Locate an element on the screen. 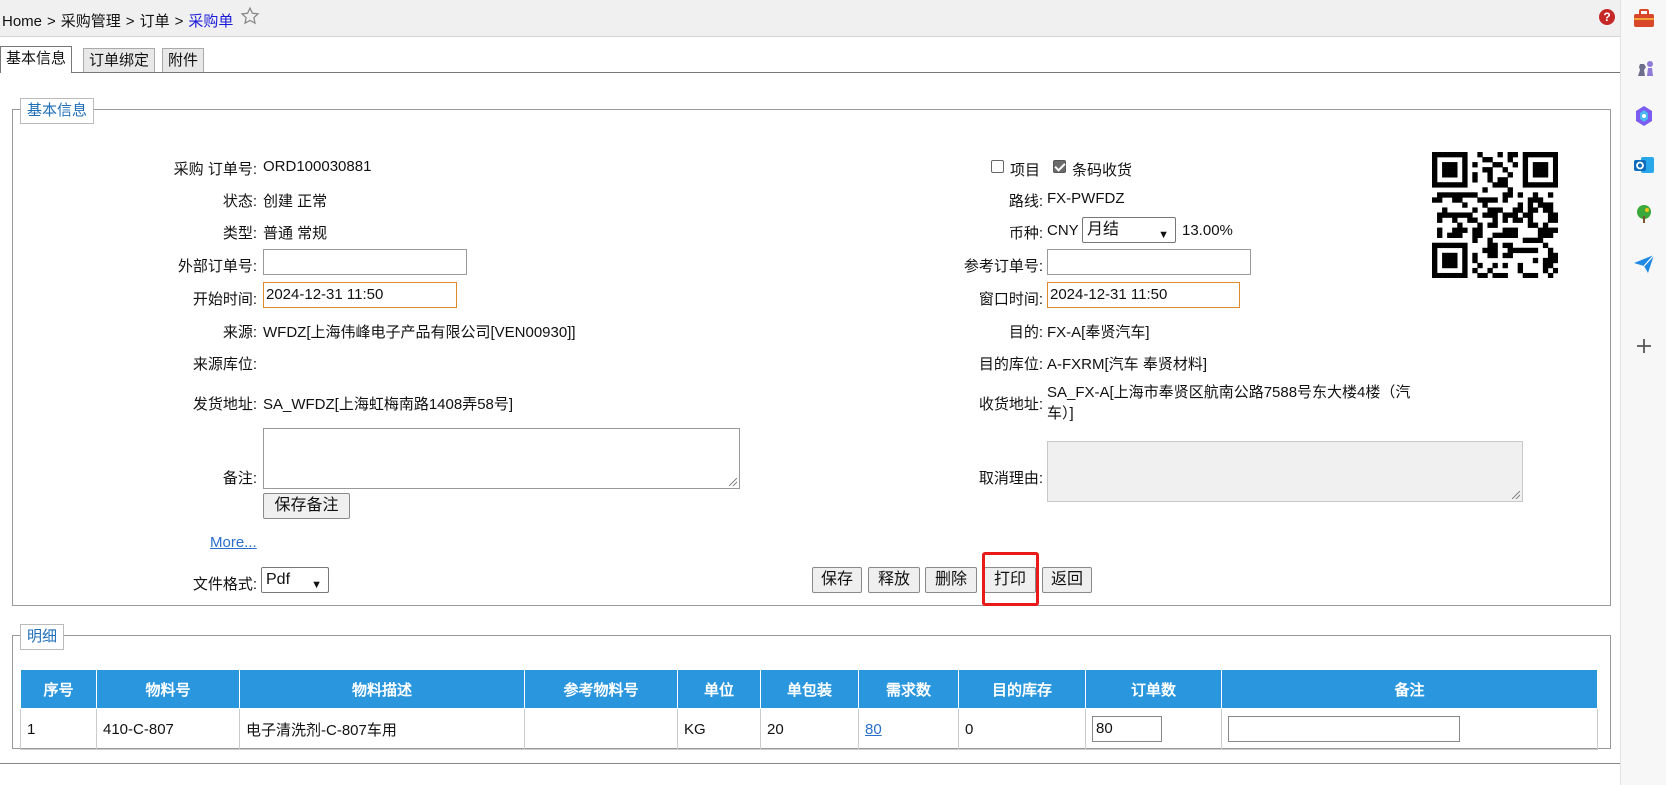 The height and width of the screenshot is (785, 1666). copilot-icon is located at coordinates (1644, 116).